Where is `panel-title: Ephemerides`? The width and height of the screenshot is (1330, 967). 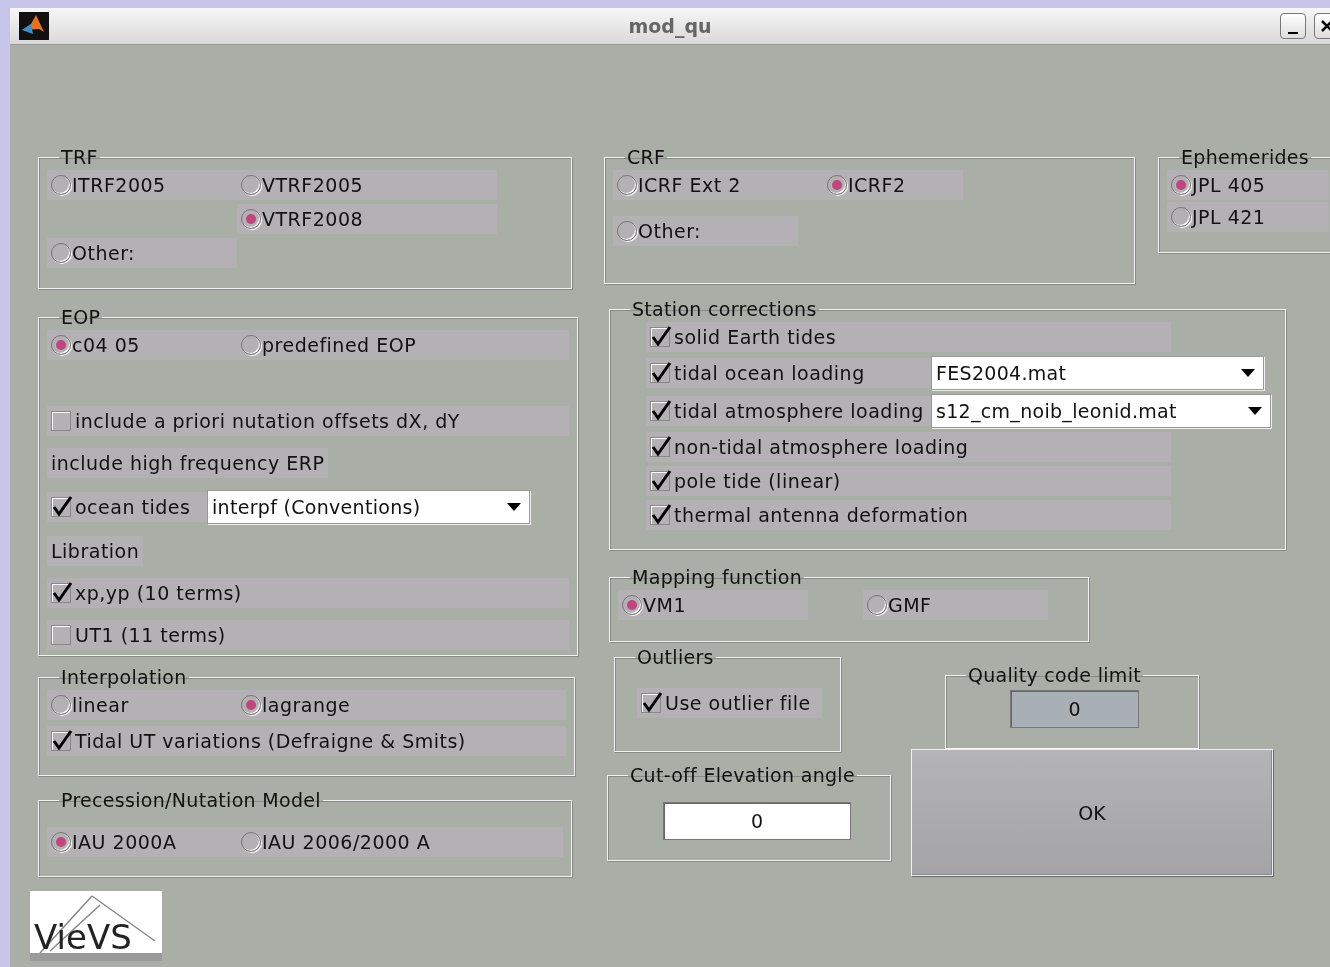
panel-title: Ephemerides is located at coordinates (1245, 157).